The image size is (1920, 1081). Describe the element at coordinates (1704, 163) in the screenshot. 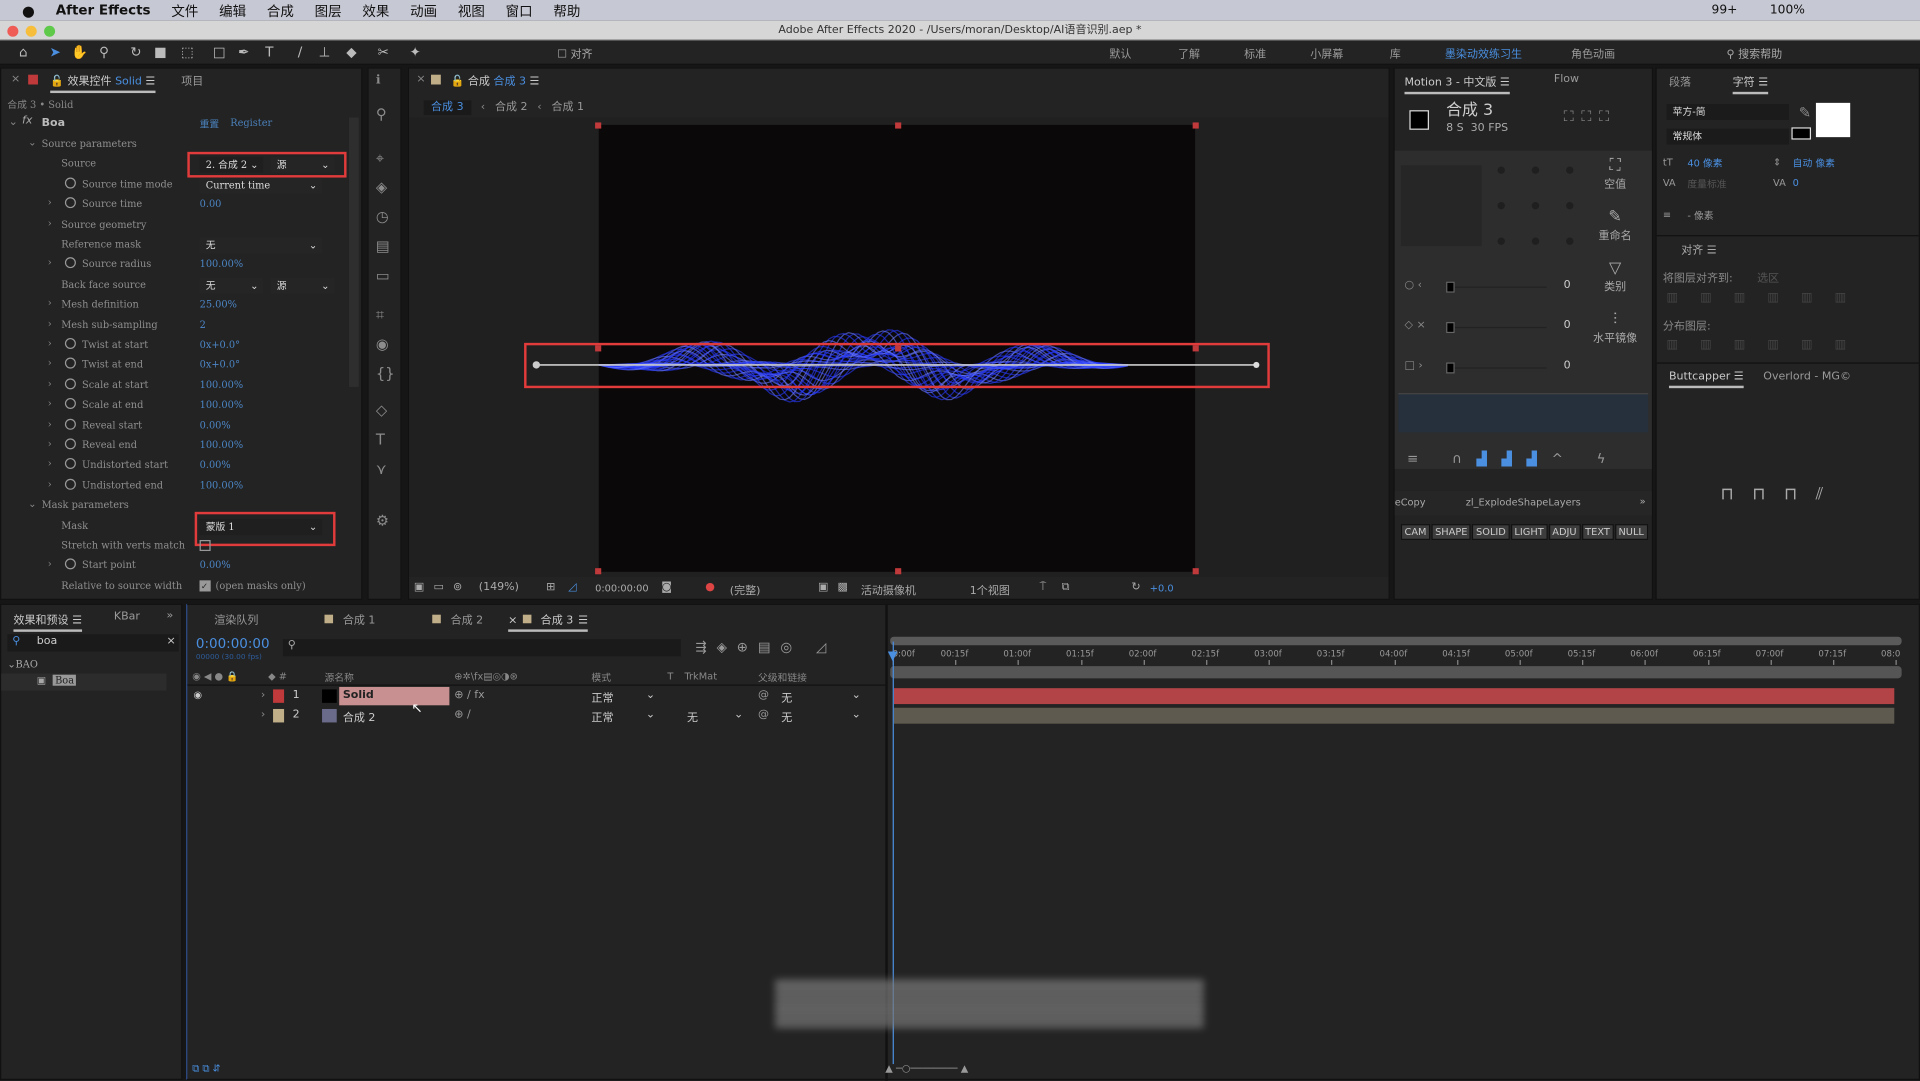

I see `font-size-value: 40 像素` at that location.